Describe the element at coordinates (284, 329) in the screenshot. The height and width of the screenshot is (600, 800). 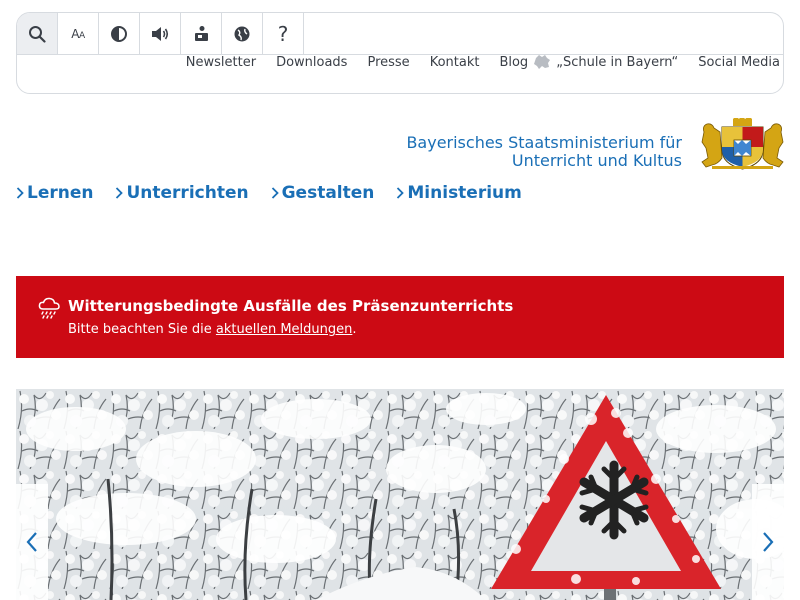
I see `alert-link-current-news: aktuellen Meldungen` at that location.